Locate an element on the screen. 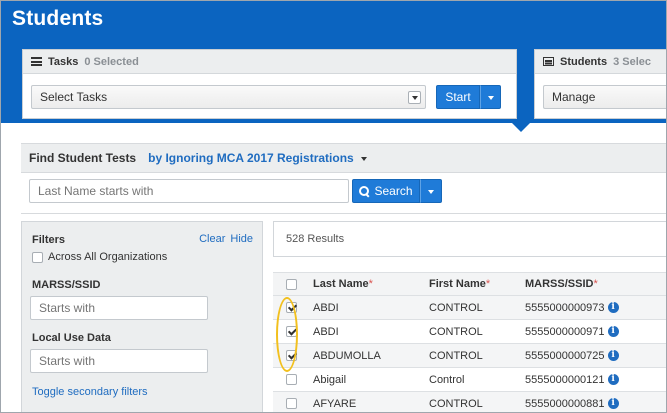  last-name-search-input is located at coordinates (189, 191).